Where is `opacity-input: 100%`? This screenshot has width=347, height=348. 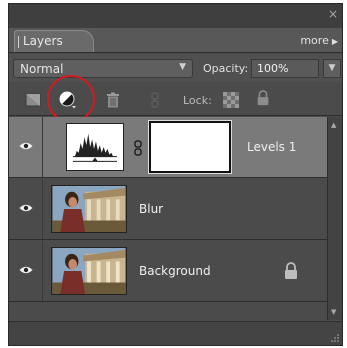
opacity-input: 100% is located at coordinates (285, 68).